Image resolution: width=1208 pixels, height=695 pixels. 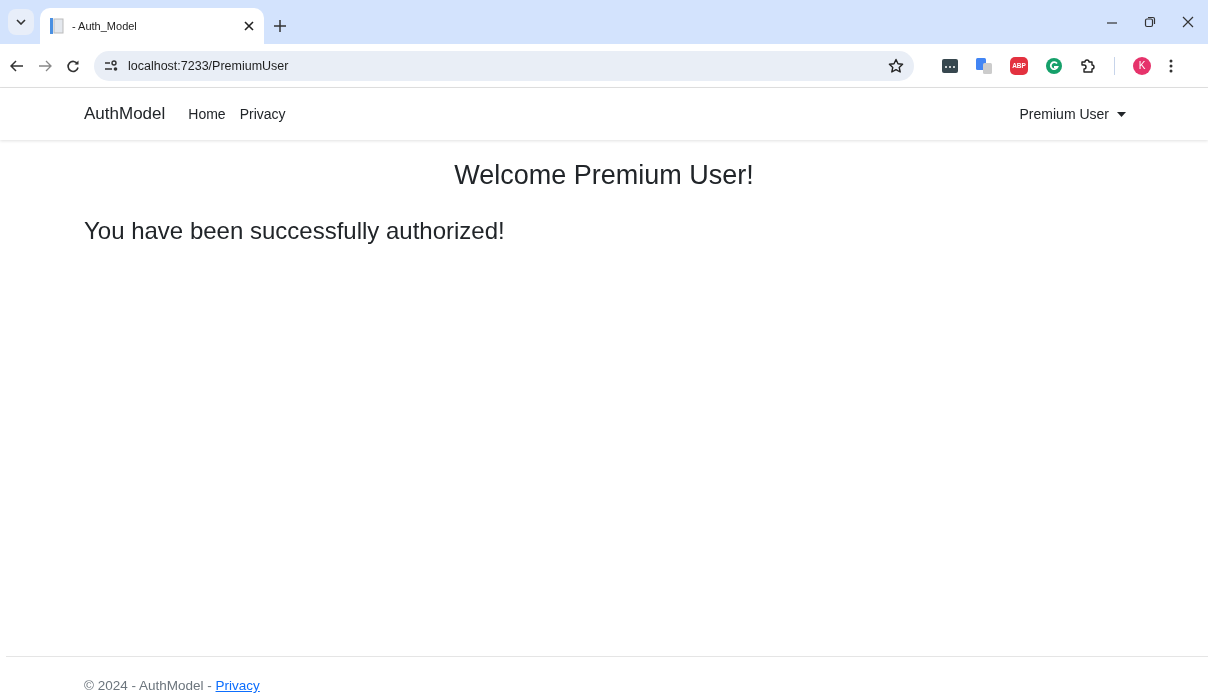 What do you see at coordinates (57, 26) in the screenshot?
I see `document-icon` at bounding box center [57, 26].